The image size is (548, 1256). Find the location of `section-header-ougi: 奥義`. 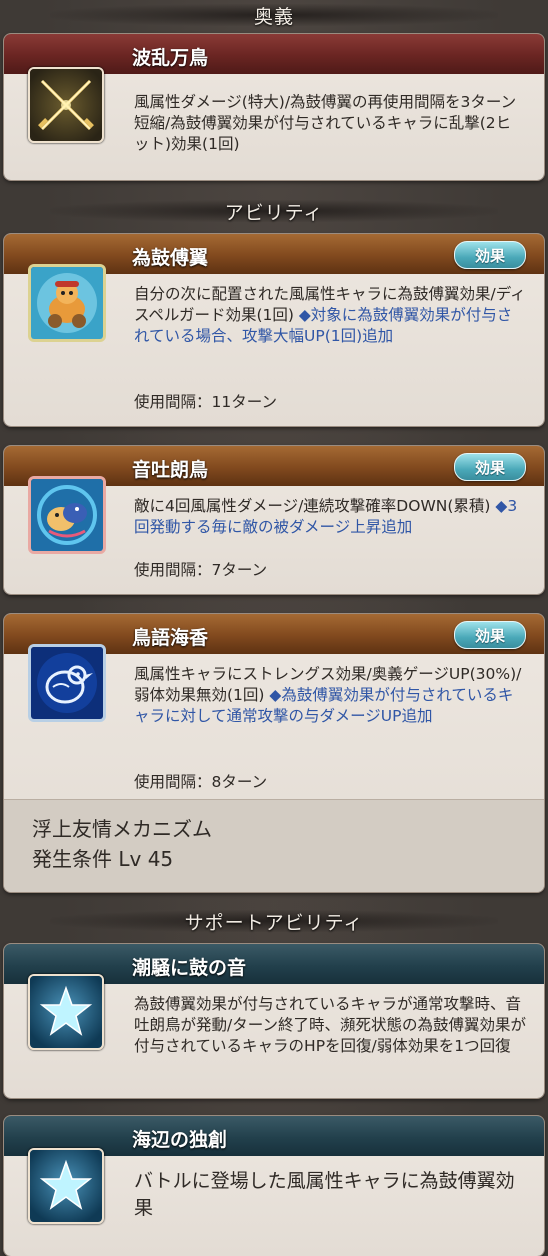

section-header-ougi: 奥義 is located at coordinates (274, 15).